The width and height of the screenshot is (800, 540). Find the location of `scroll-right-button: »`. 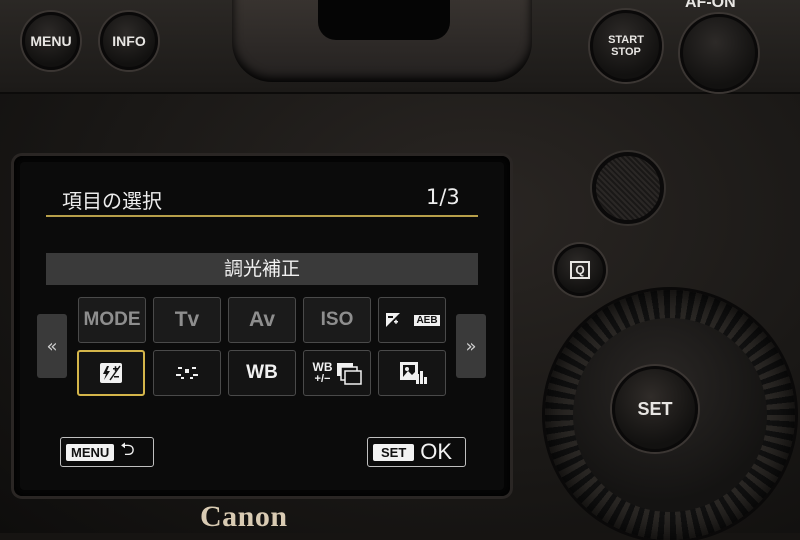

scroll-right-button: » is located at coordinates (471, 346).